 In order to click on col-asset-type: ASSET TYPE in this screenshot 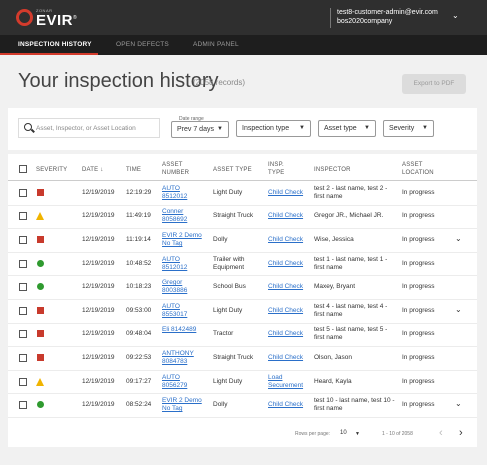, I will do `click(232, 170)`.